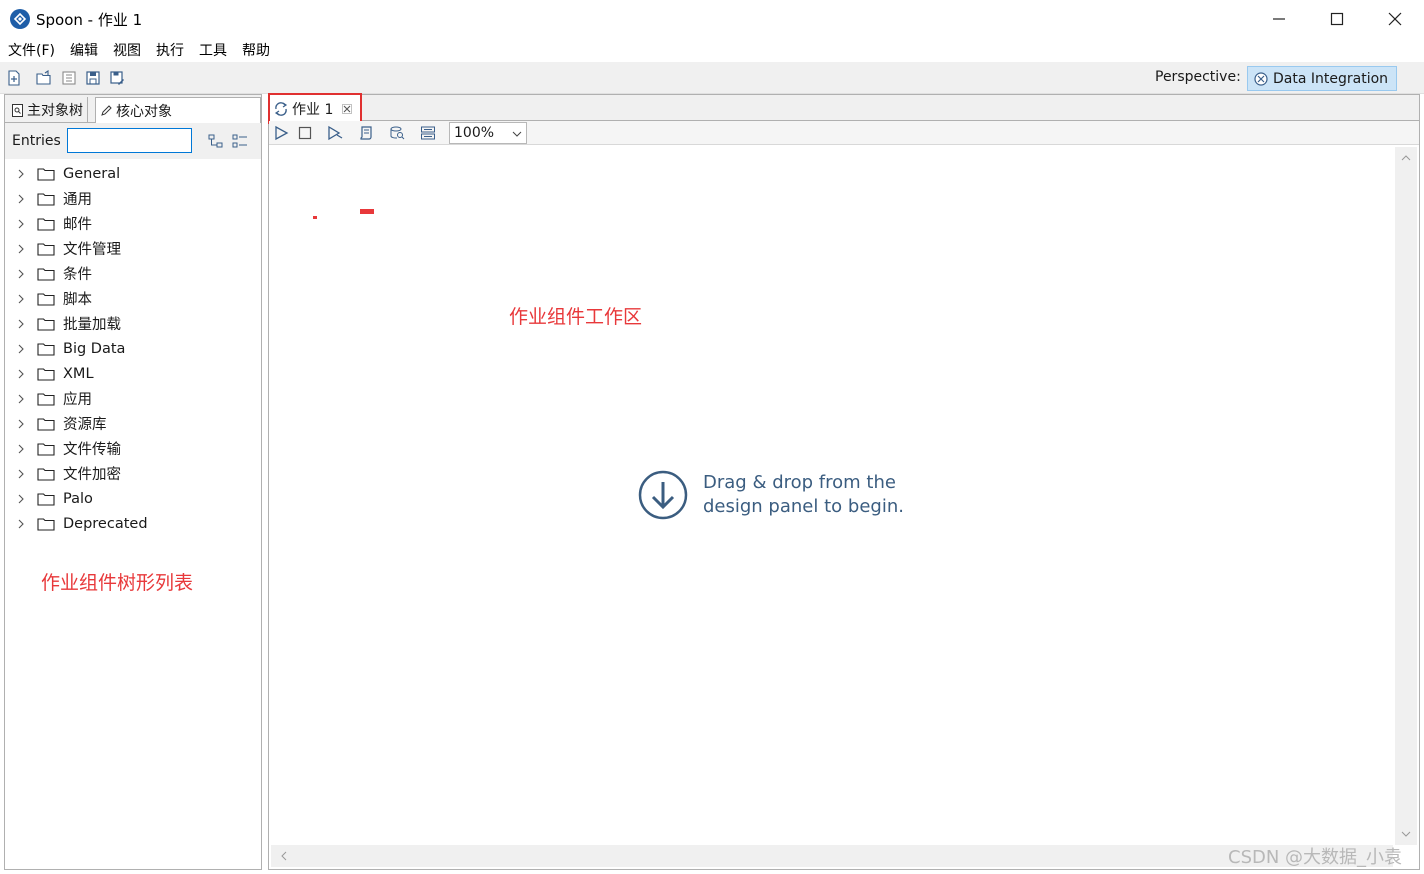 The width and height of the screenshot is (1424, 874). I want to click on open-folder-icon, so click(43, 77).